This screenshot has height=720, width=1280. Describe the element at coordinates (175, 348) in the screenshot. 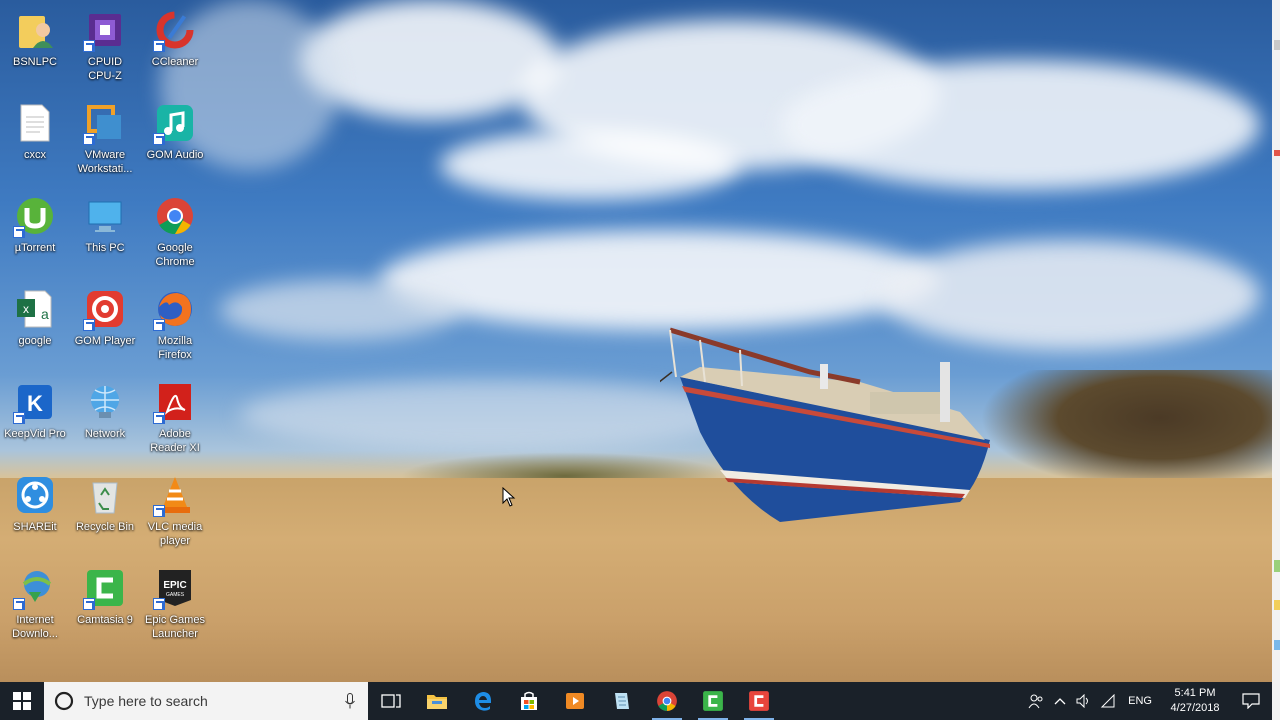

I see `icon-label: Mozilla Firefox` at that location.